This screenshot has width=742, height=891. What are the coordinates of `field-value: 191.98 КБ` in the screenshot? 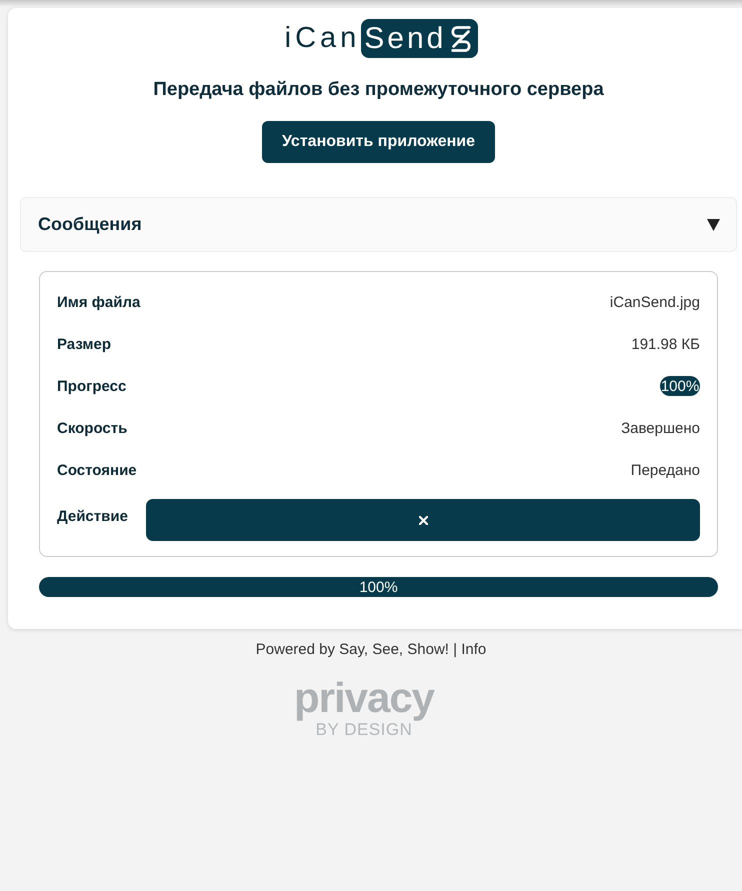 It's located at (665, 344).